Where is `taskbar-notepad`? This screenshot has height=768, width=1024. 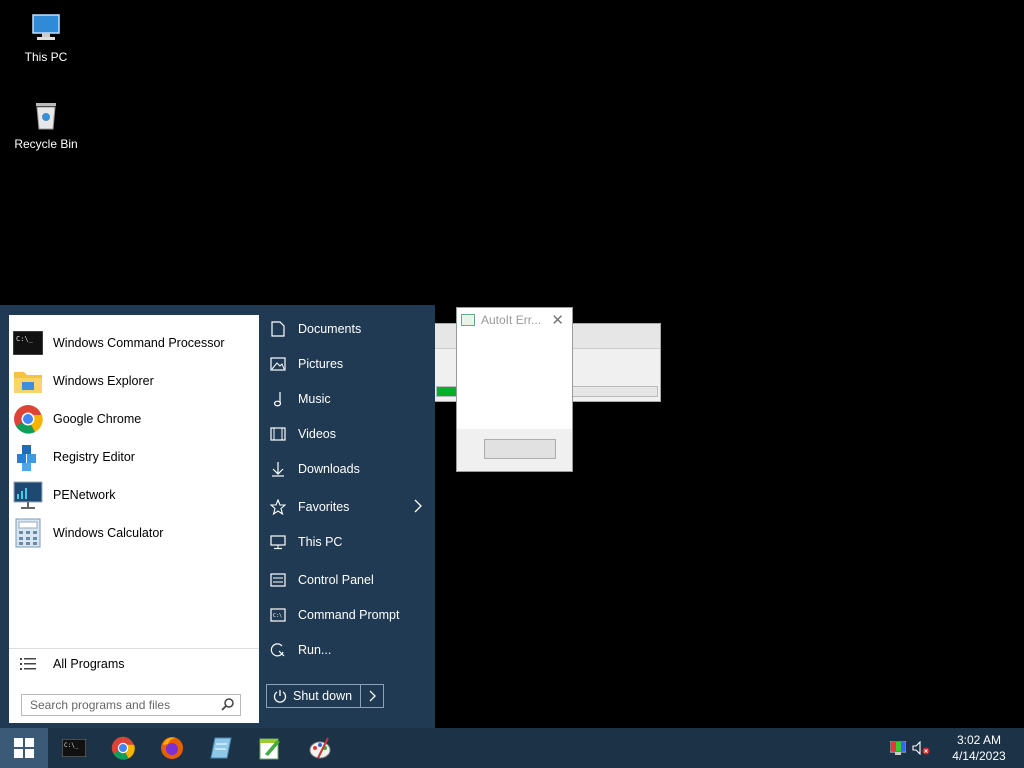 taskbar-notepad is located at coordinates (221, 748).